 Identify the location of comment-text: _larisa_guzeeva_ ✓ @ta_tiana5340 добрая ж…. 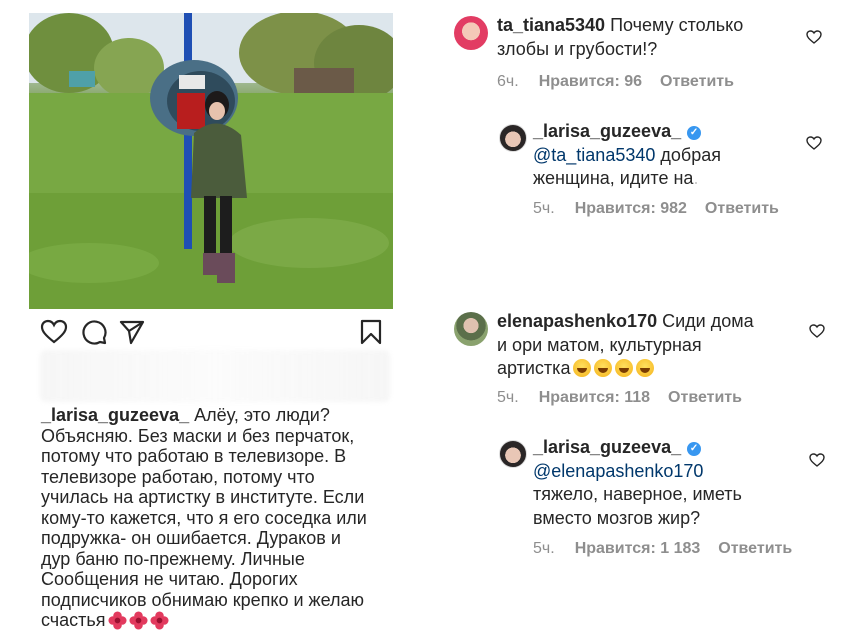
(627, 154).